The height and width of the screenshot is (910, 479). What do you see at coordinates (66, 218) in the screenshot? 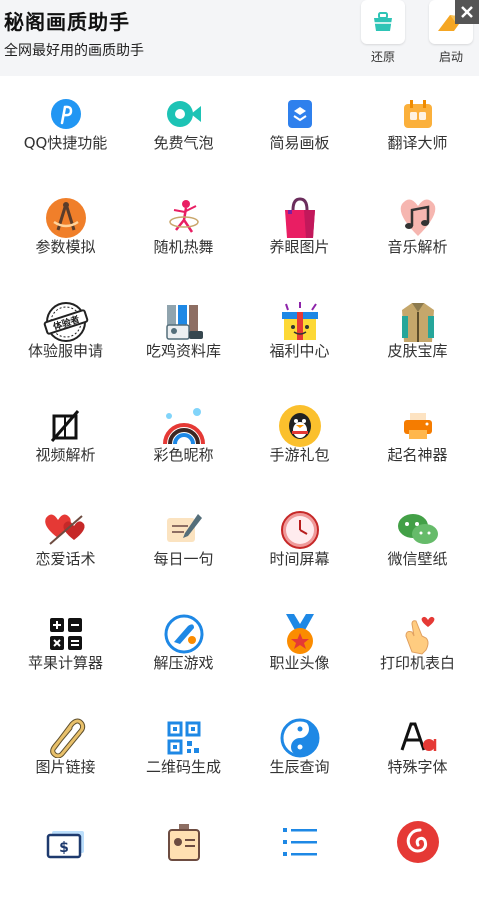
I see `compass-icon` at bounding box center [66, 218].